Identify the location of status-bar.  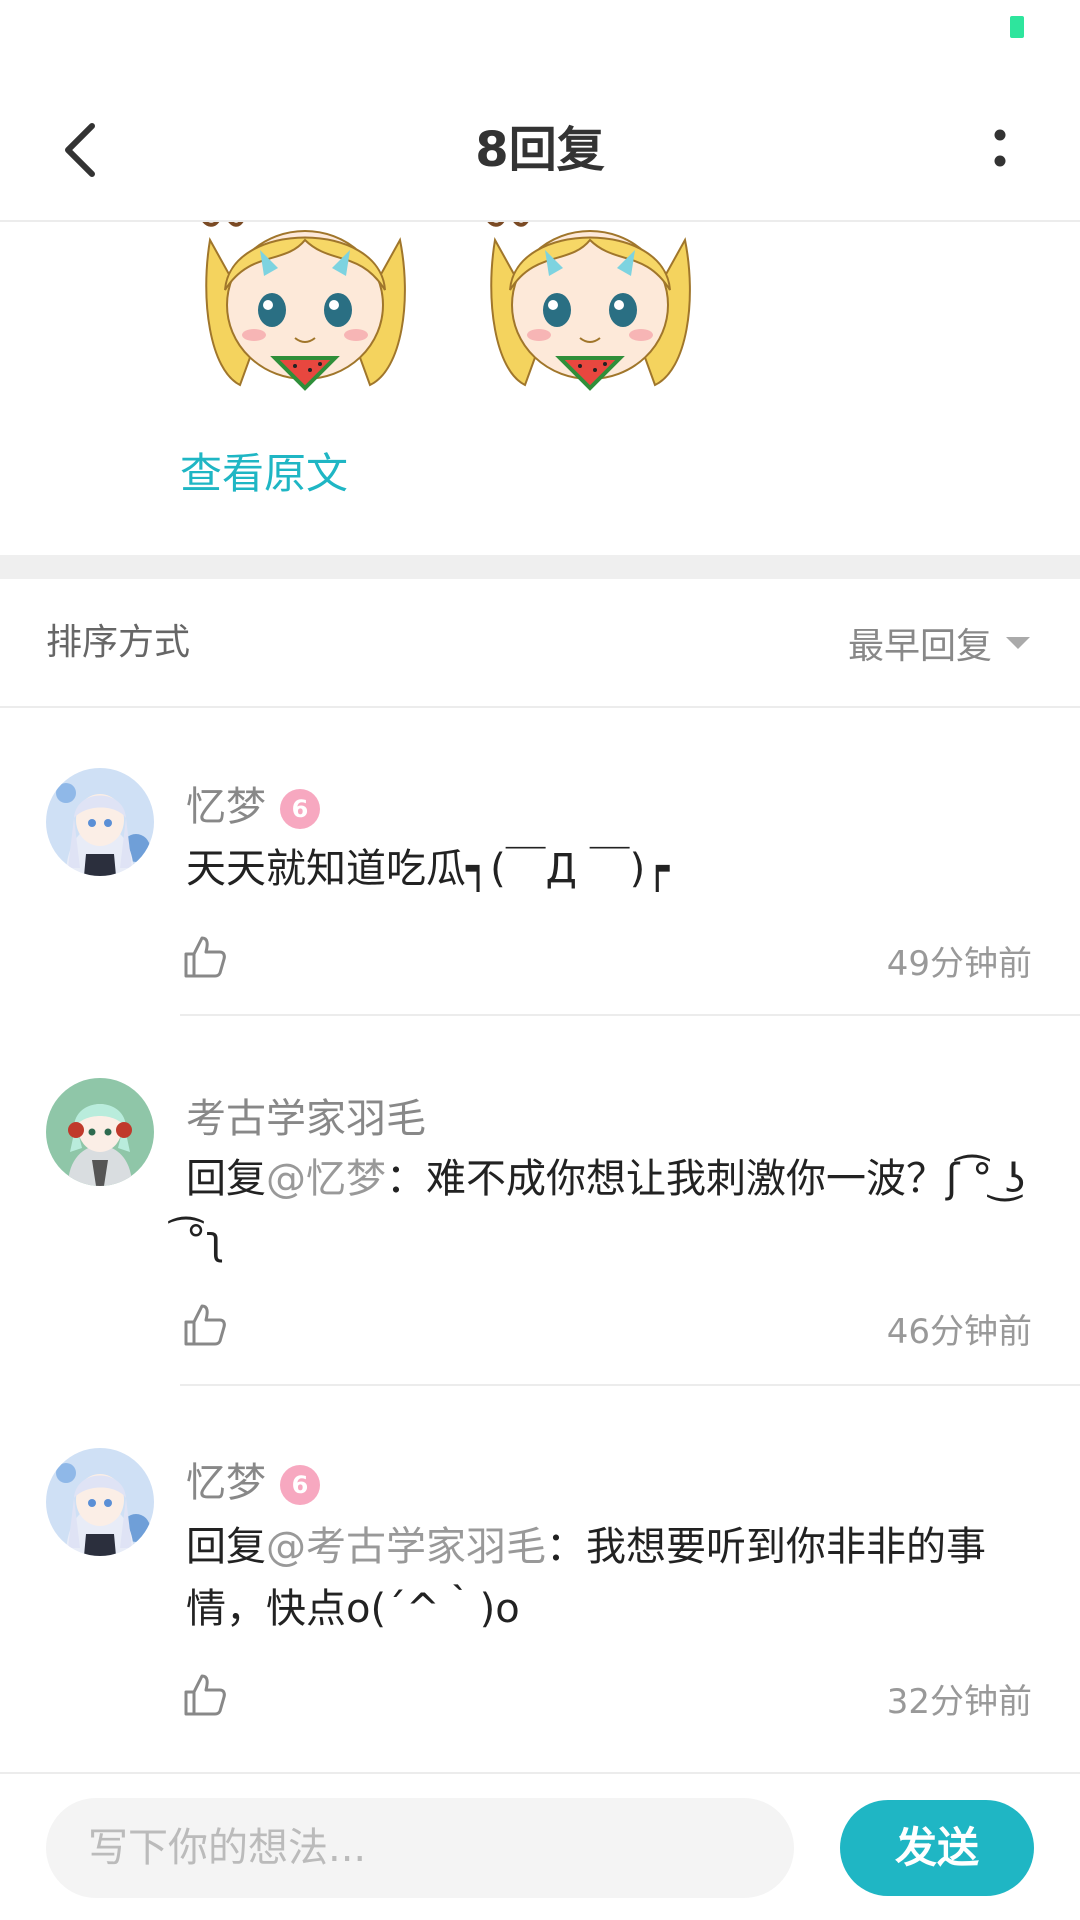
(540, 40).